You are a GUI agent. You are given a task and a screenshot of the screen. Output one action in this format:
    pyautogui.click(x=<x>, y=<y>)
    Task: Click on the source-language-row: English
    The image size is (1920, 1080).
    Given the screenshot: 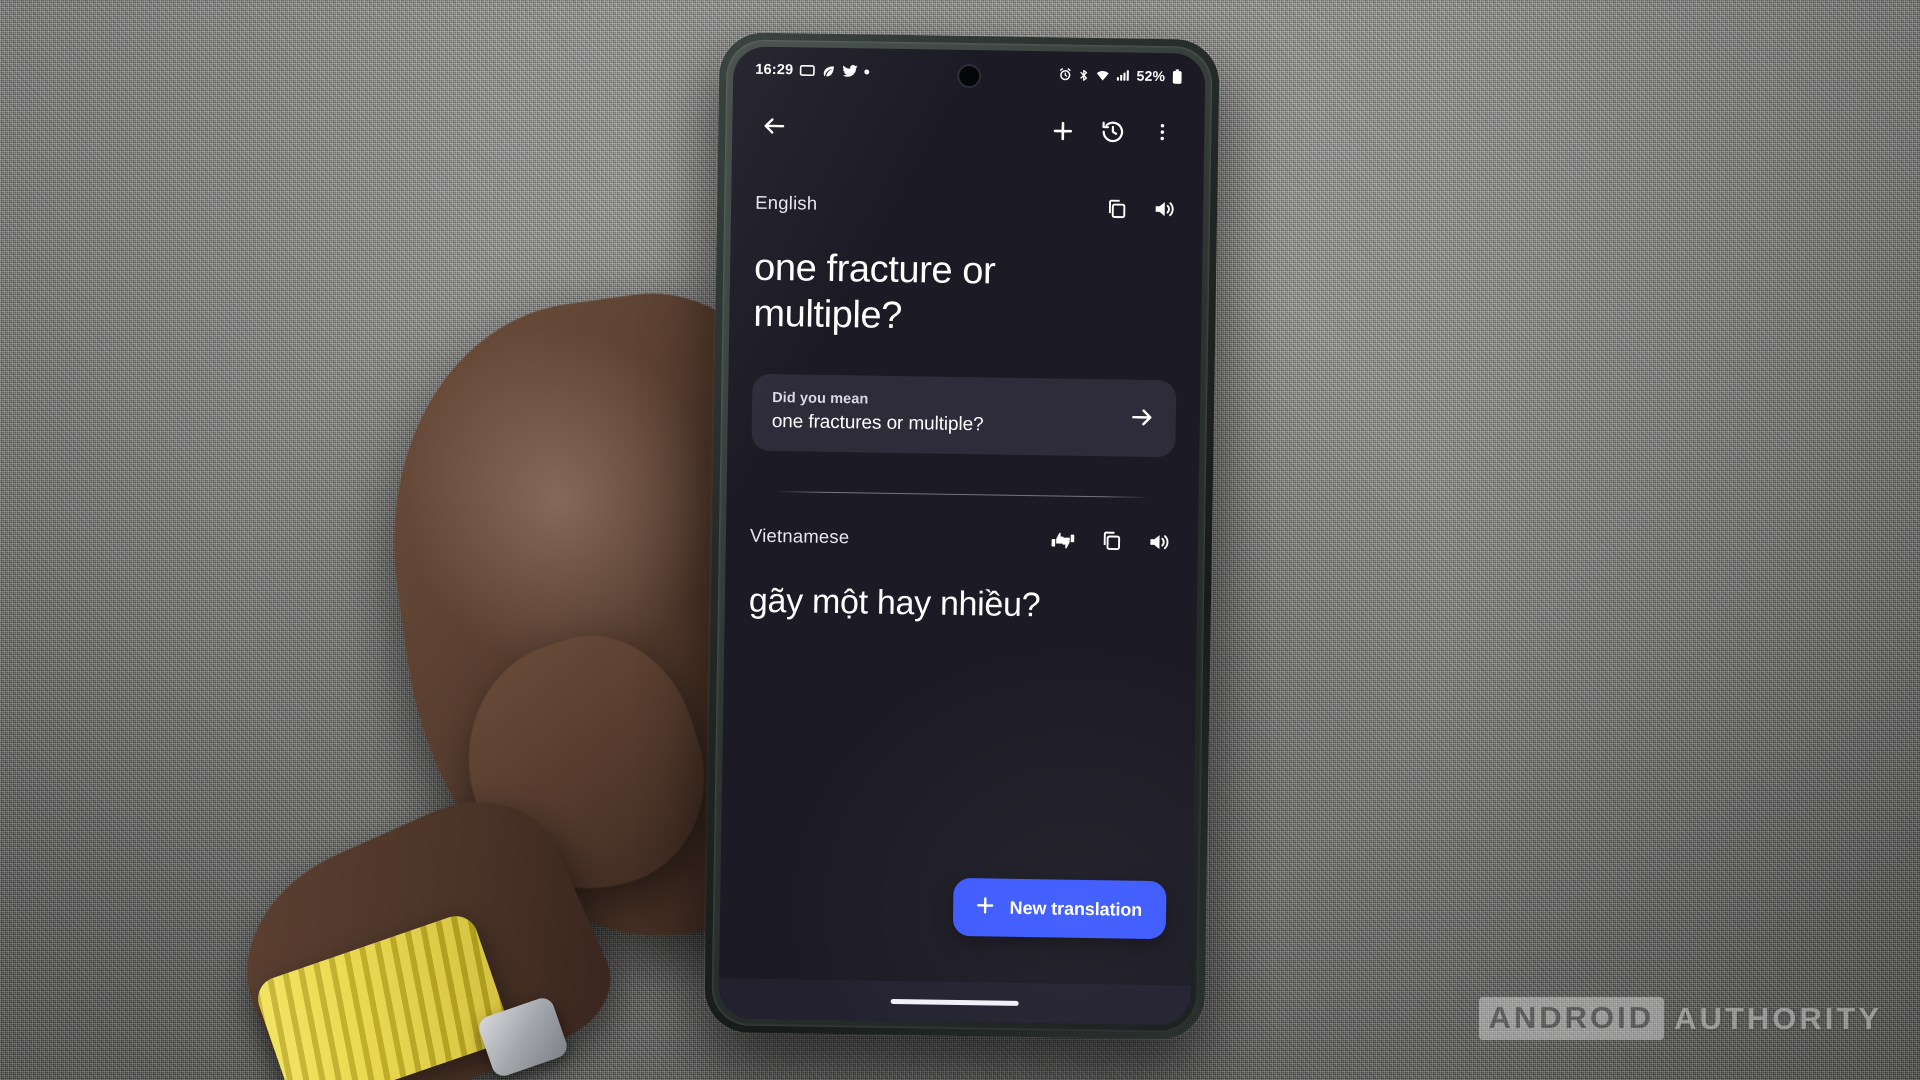 What is the action you would take?
    pyautogui.click(x=967, y=206)
    